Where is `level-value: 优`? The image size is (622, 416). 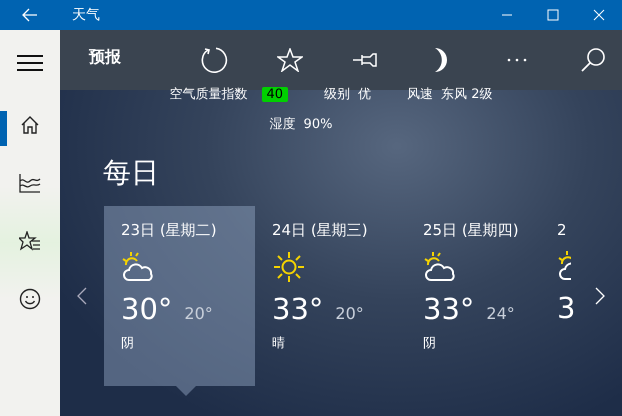 level-value: 优 is located at coordinates (365, 94).